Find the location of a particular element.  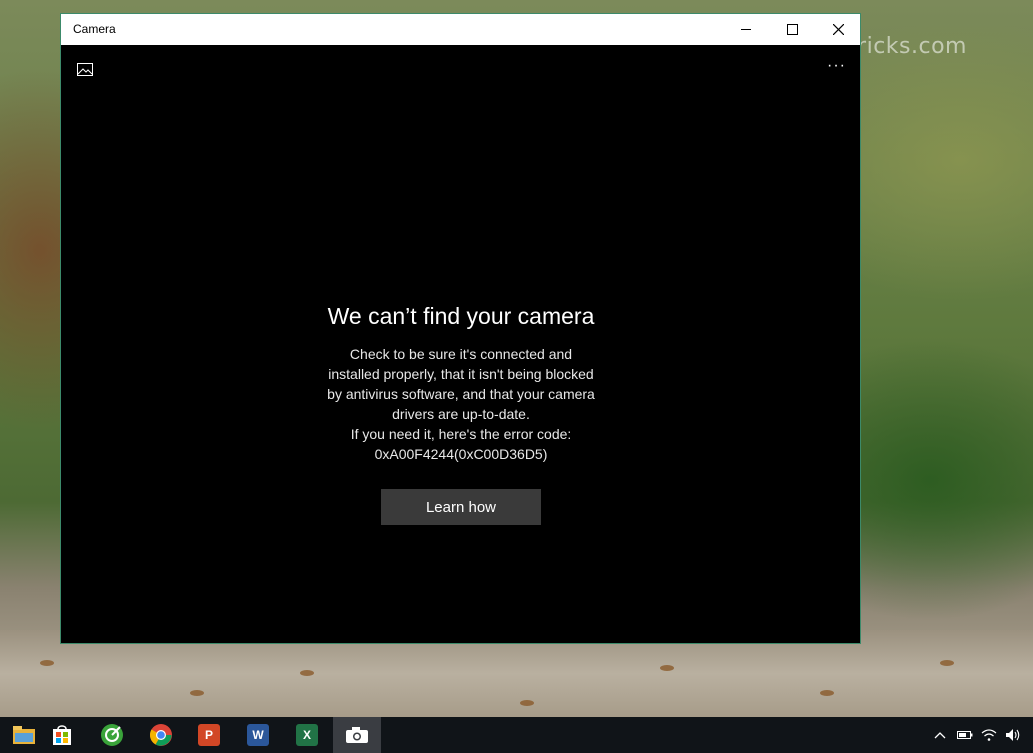

volume-icon is located at coordinates (1013, 735).